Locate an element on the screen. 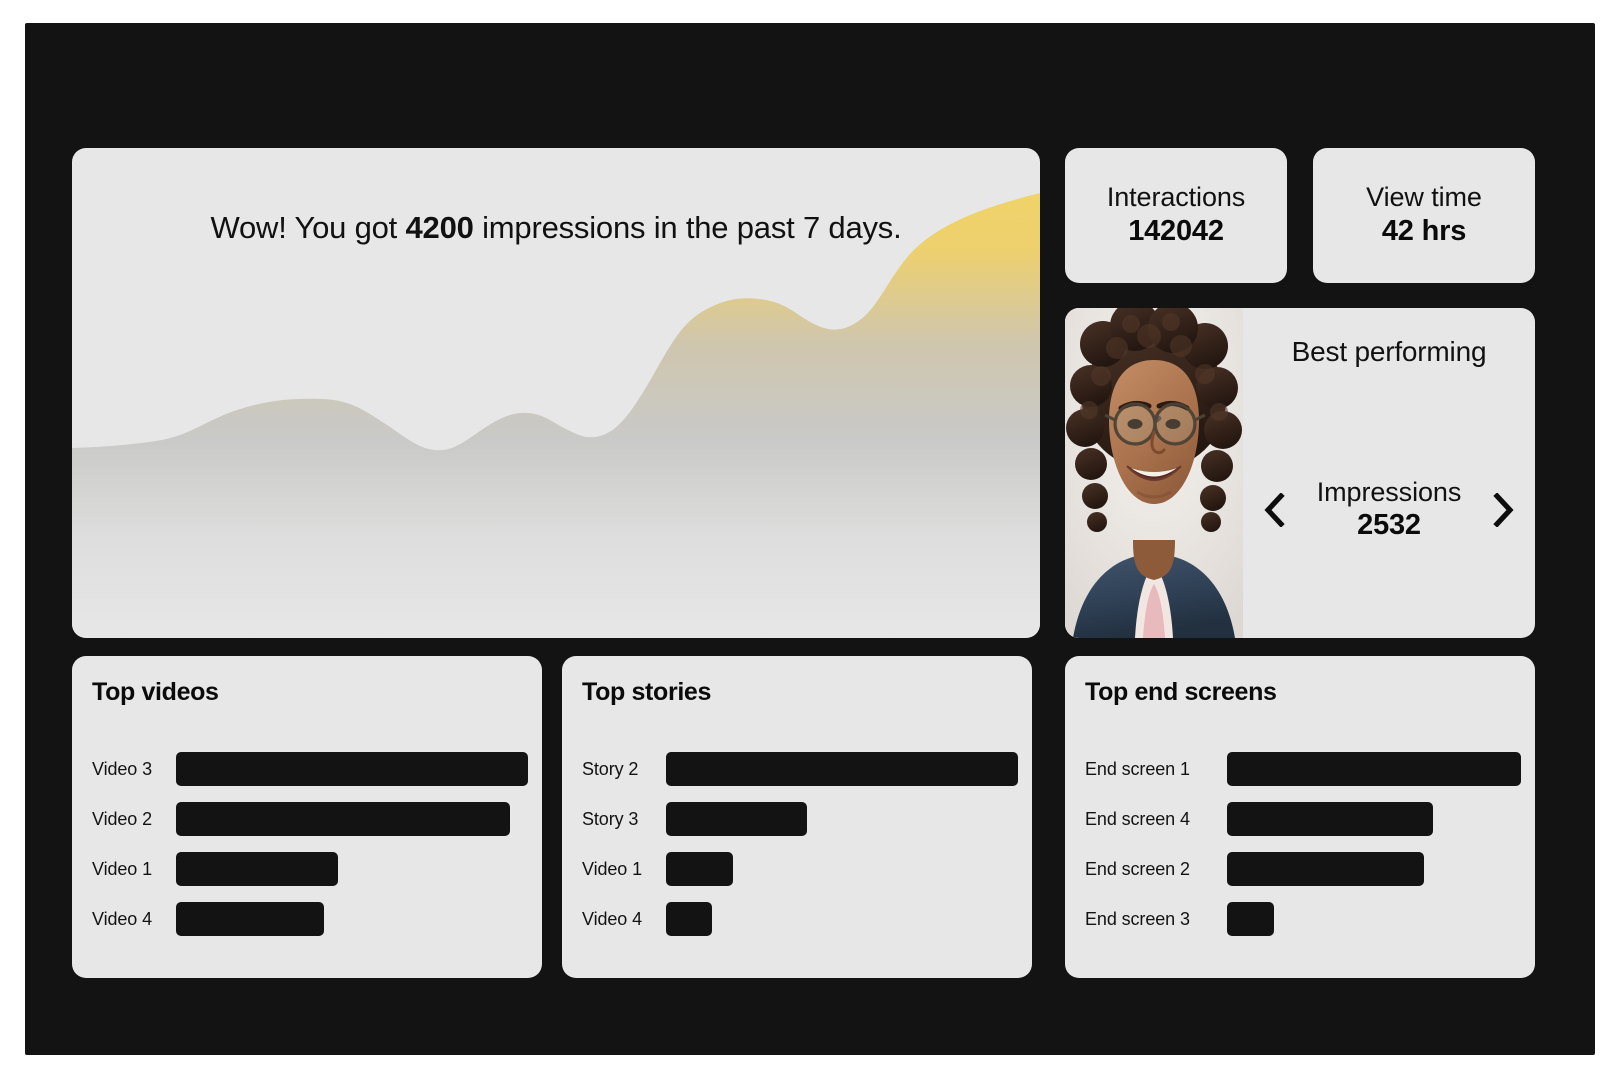 The height and width of the screenshot is (1080, 1620). stat-card-view-time: View time 42 hrs is located at coordinates (1424, 215).